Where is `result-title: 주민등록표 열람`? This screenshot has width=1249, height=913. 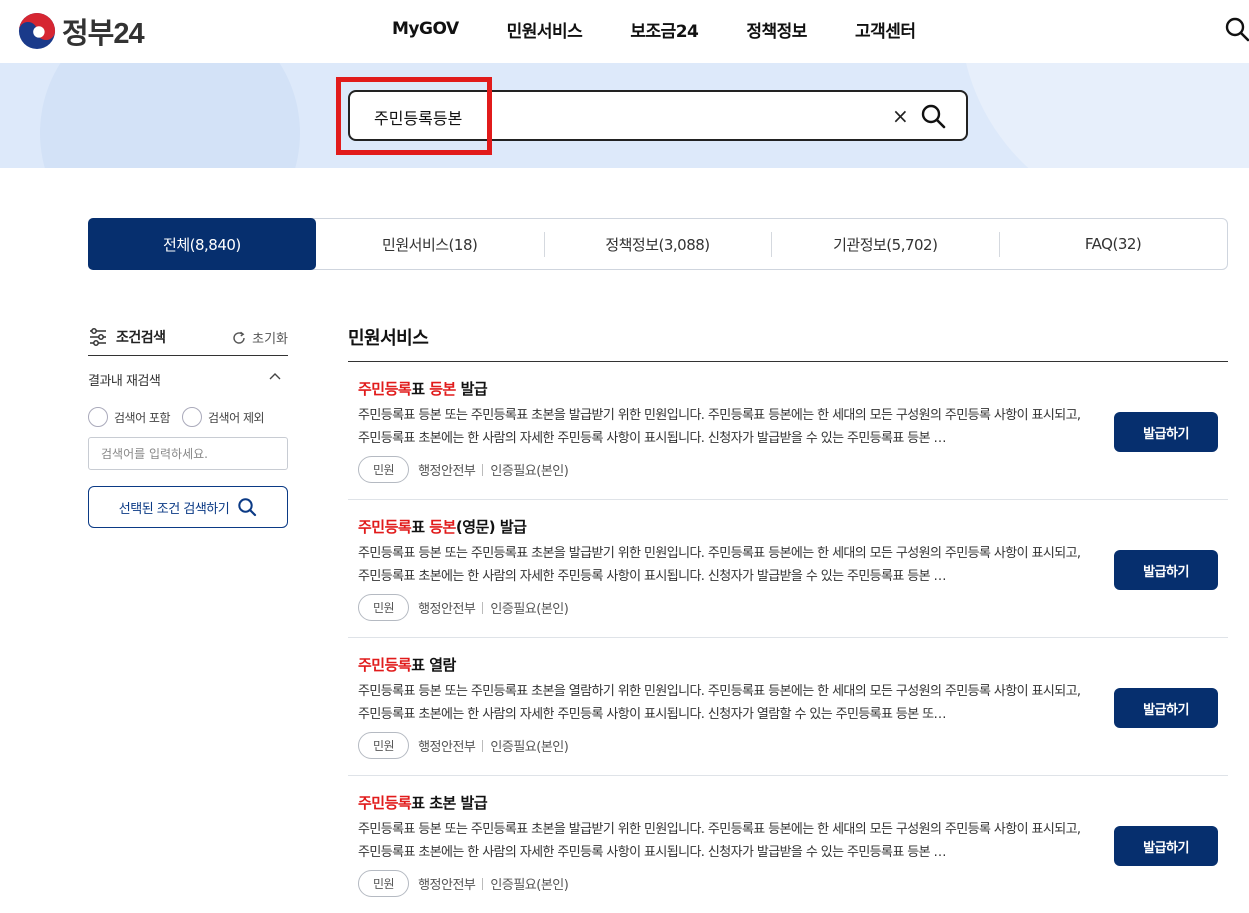
result-title: 주민등록표 열람 is located at coordinates (407, 664).